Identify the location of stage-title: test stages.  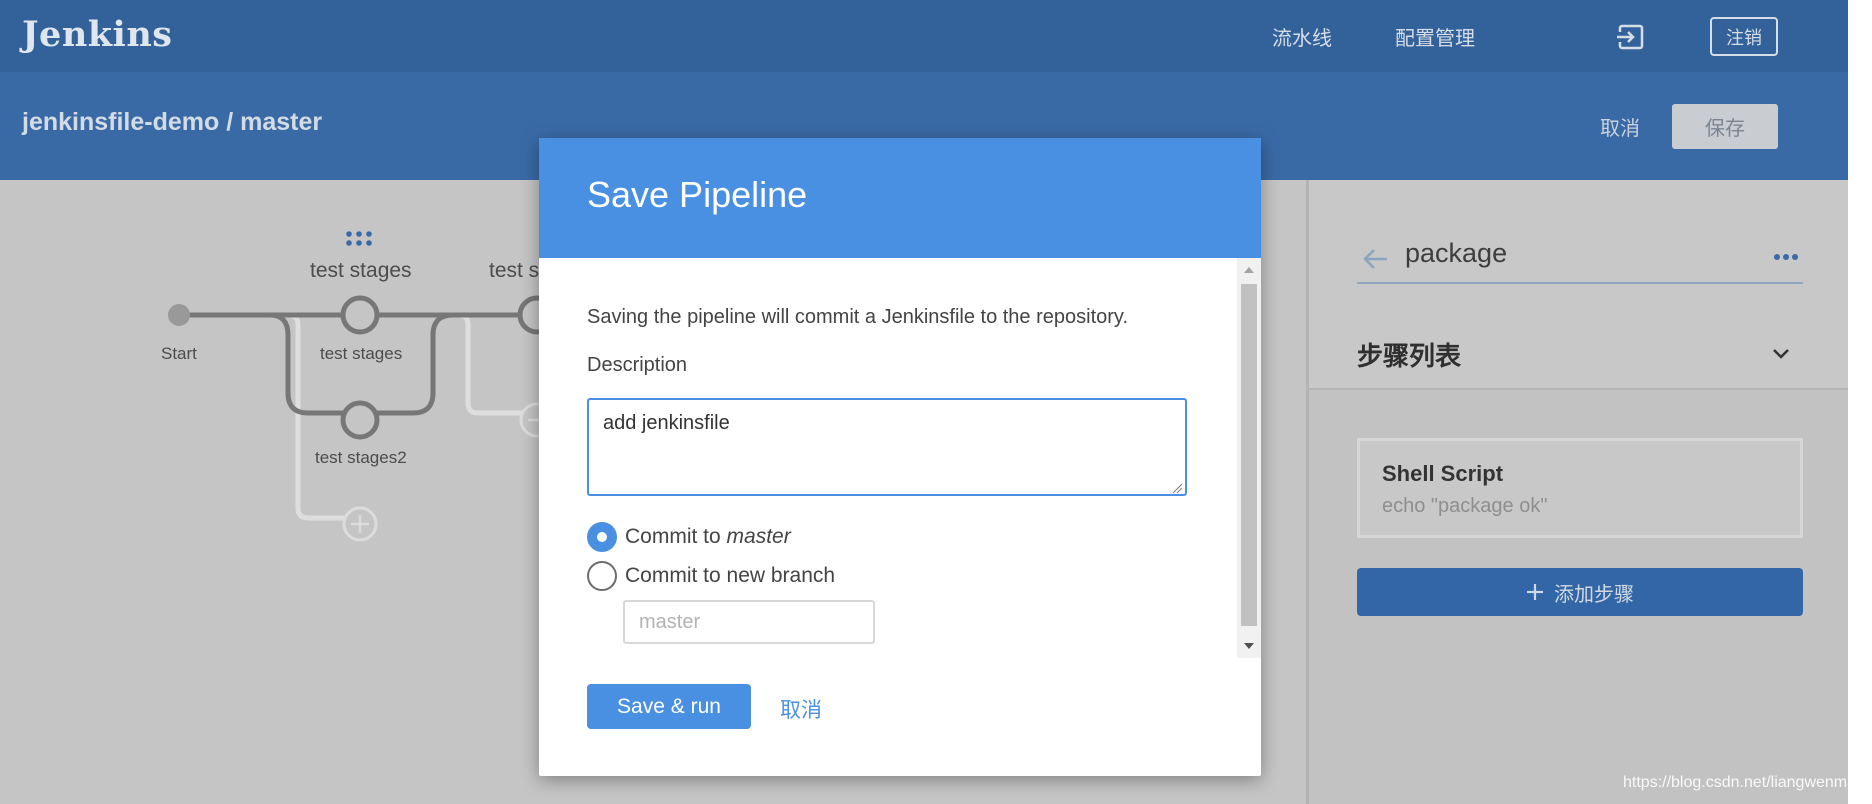
(361, 271).